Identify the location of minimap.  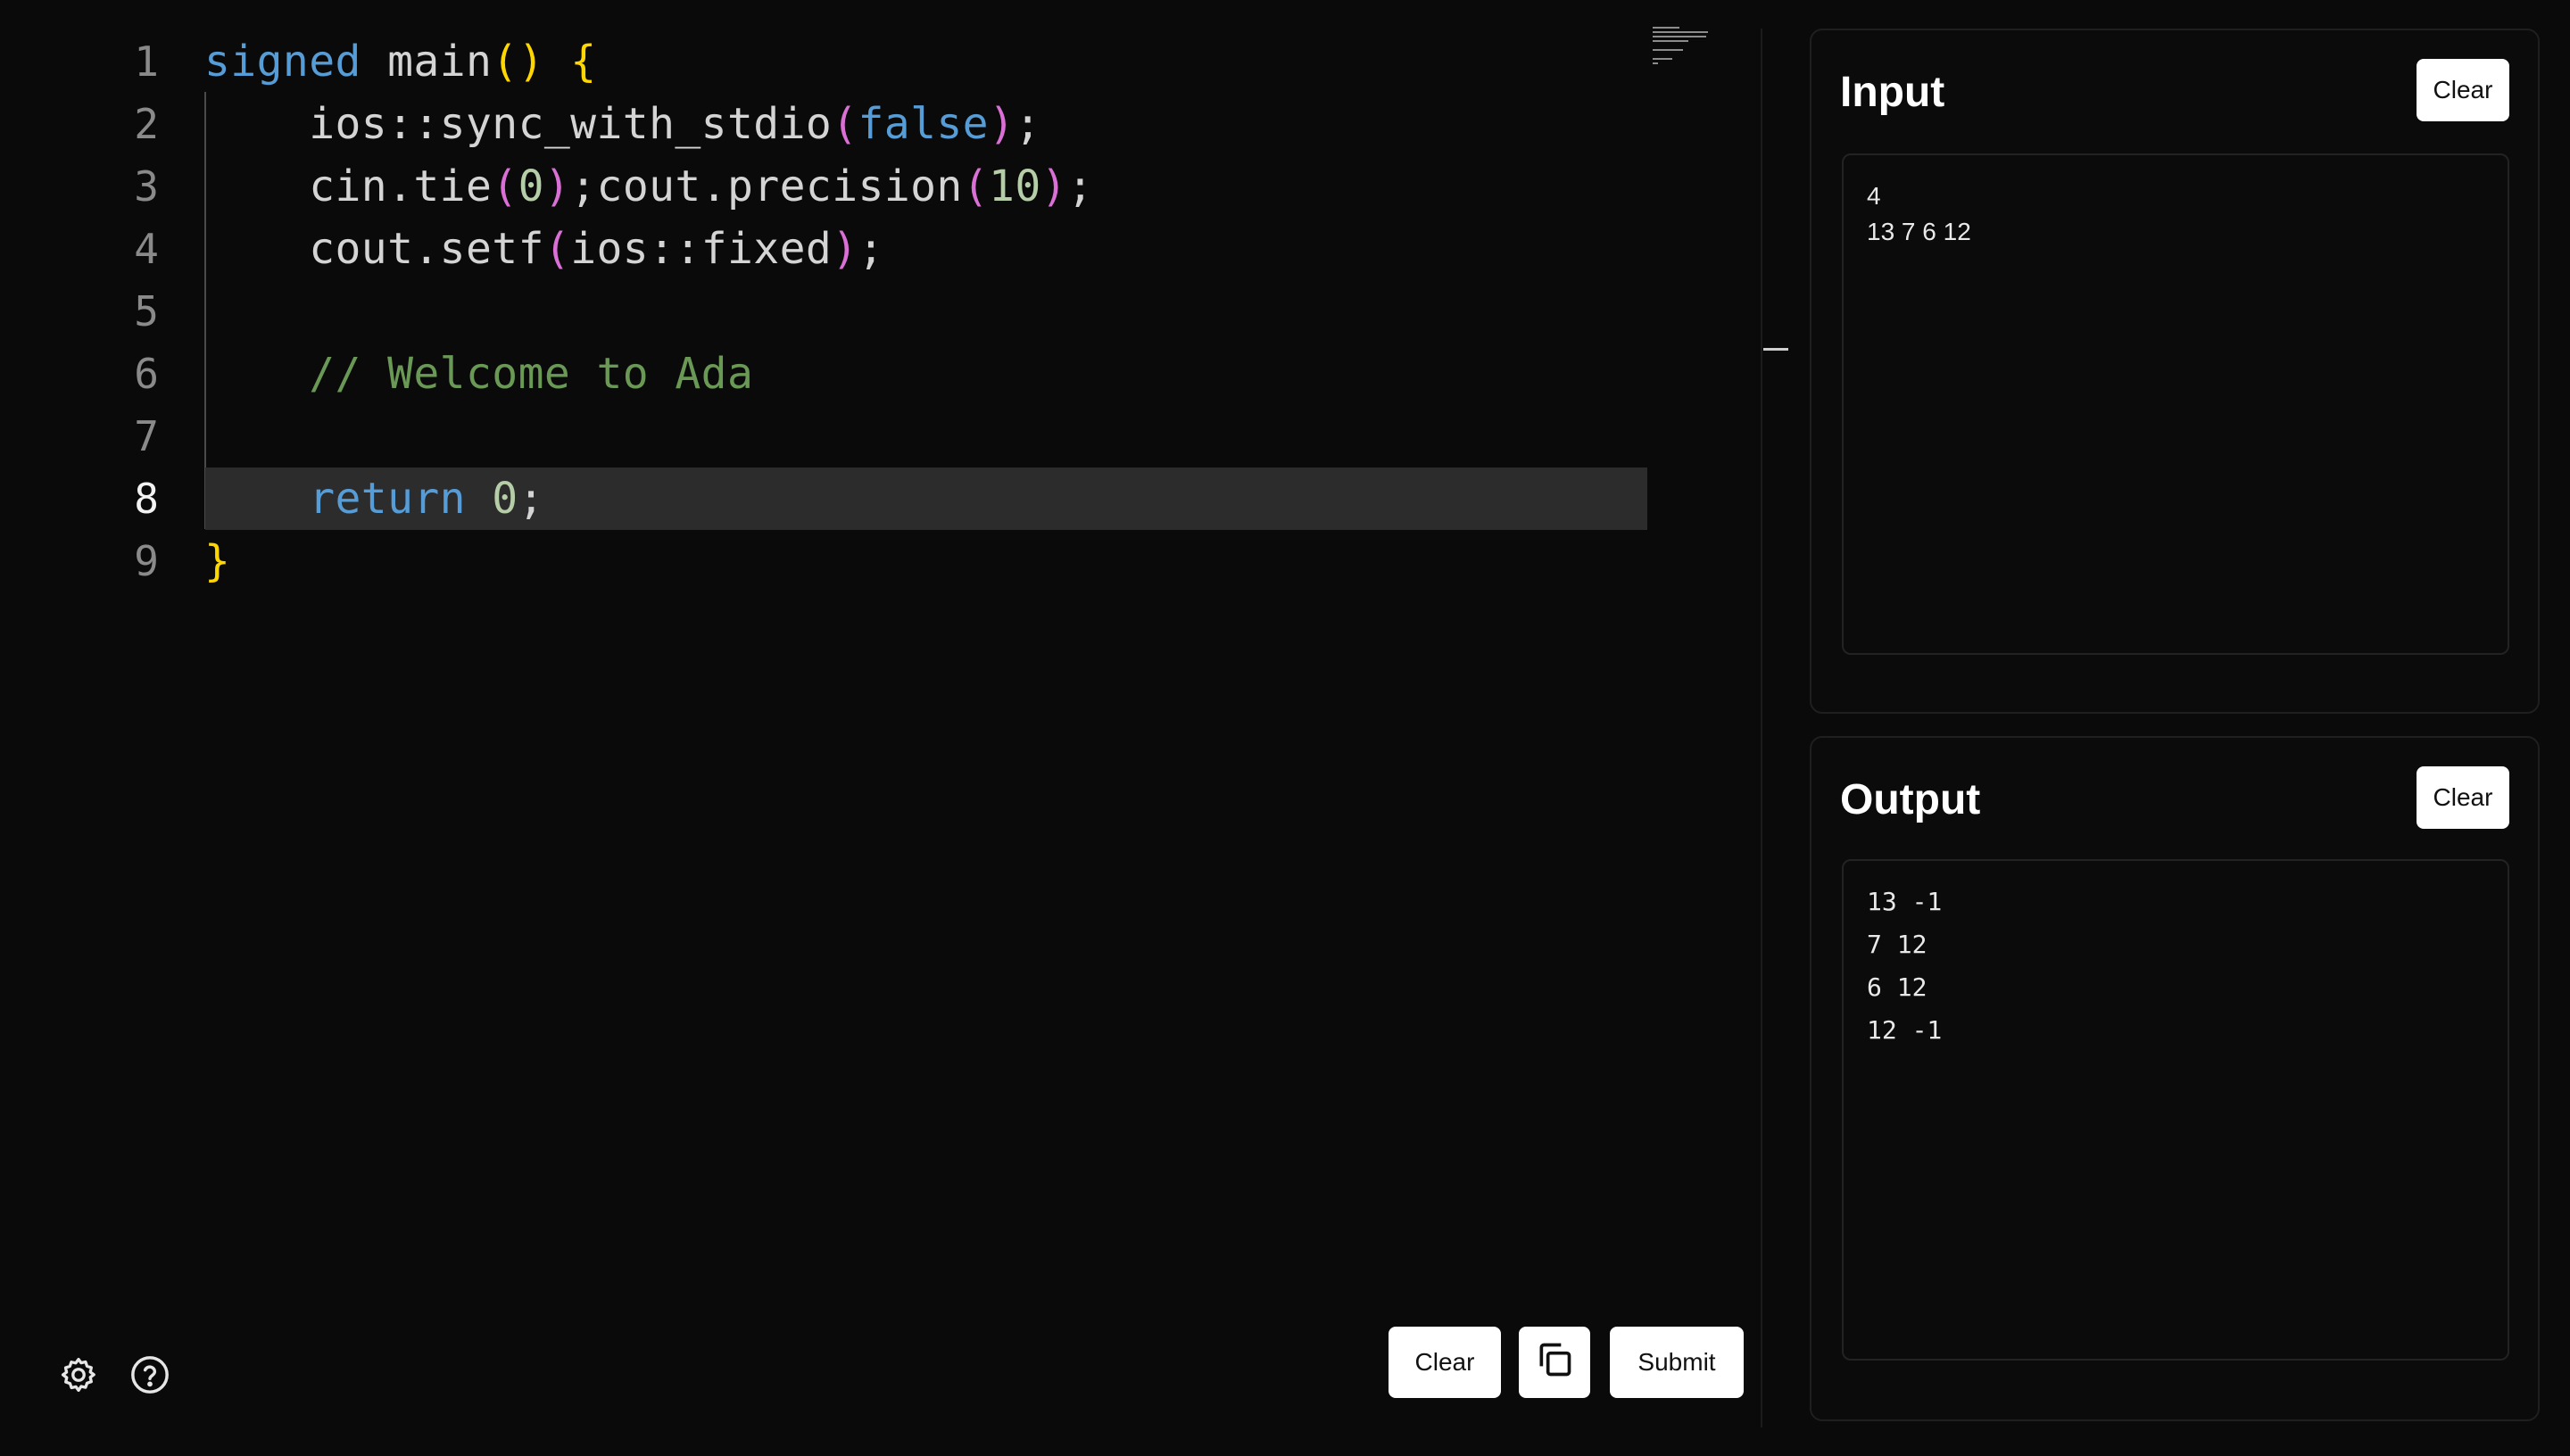
(1684, 45).